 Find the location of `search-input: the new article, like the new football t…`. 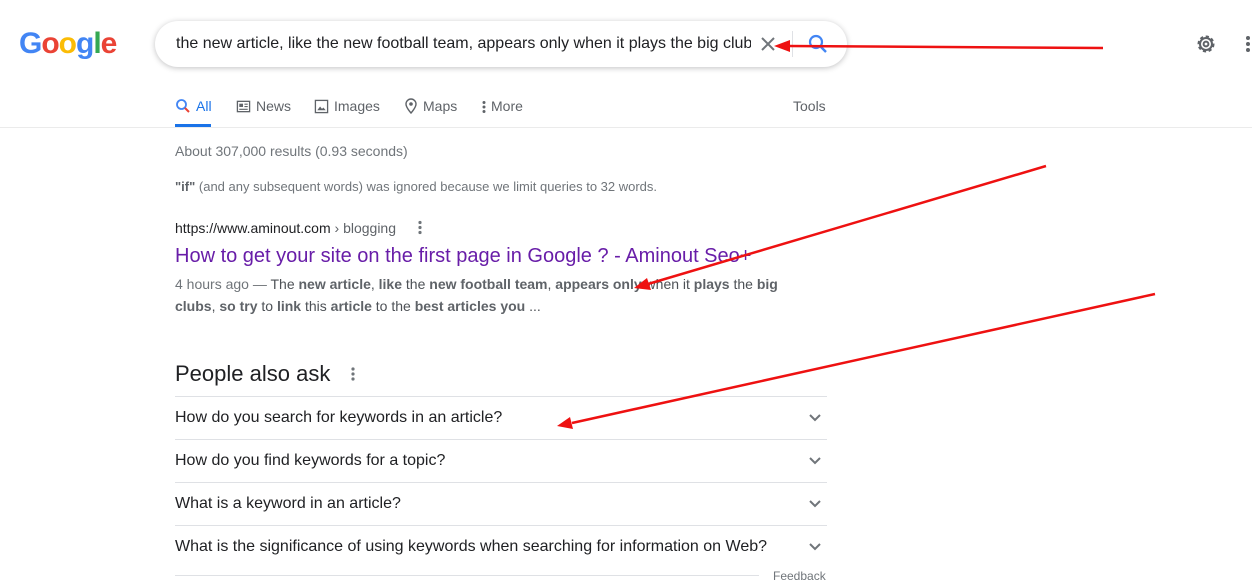

search-input: the new article, like the new football t… is located at coordinates (463, 44).